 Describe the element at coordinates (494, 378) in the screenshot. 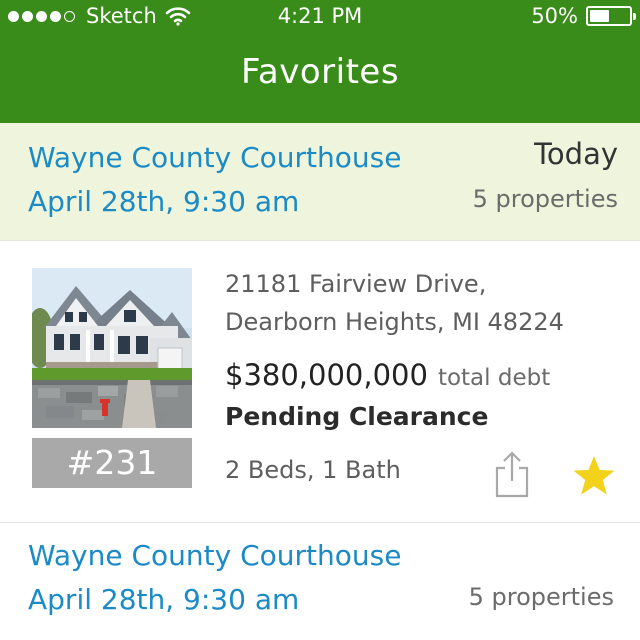

I see `price-label: total debt` at that location.